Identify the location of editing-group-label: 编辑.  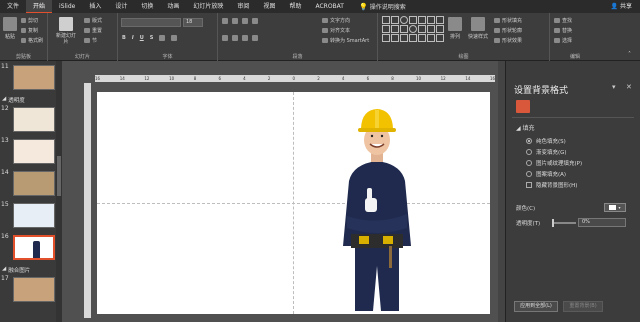
(574, 57).